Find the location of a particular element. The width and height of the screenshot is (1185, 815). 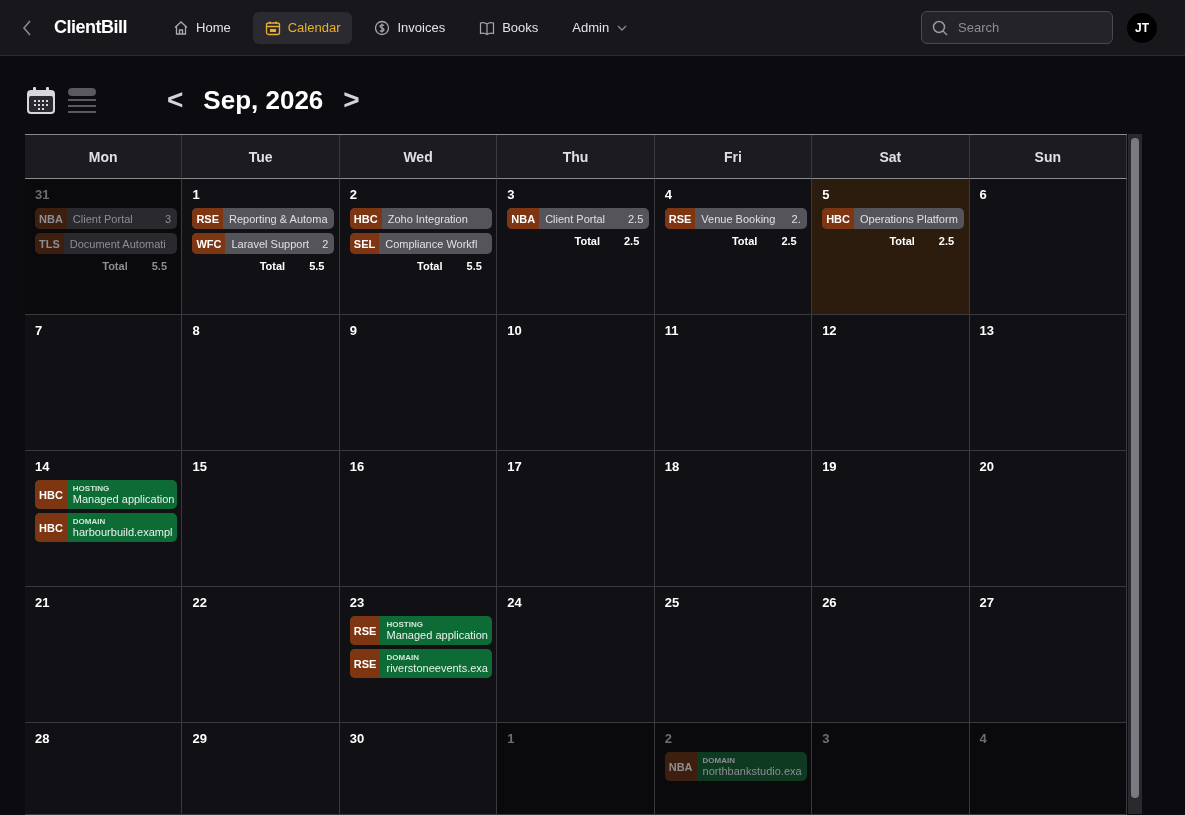

day-cell: 9 is located at coordinates (418, 383).